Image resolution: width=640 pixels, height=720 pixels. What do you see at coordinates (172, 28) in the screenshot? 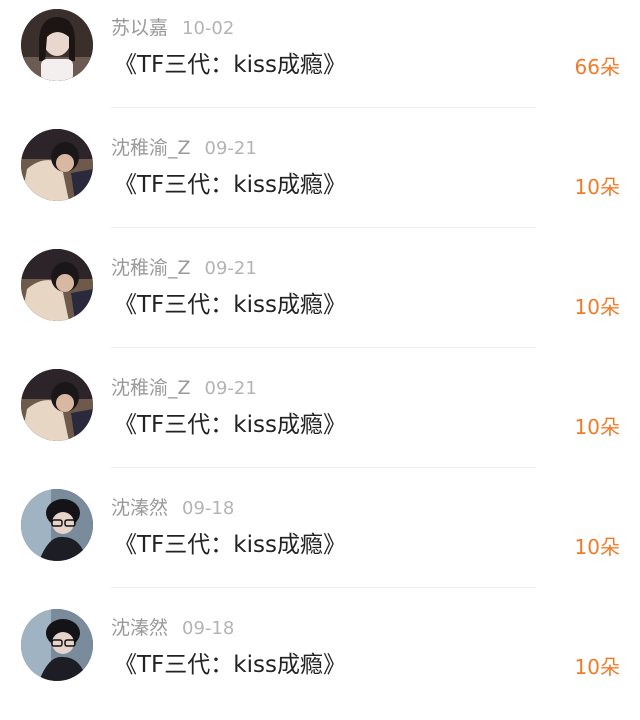
I see `item-meta: 苏以嘉 10-02` at bounding box center [172, 28].